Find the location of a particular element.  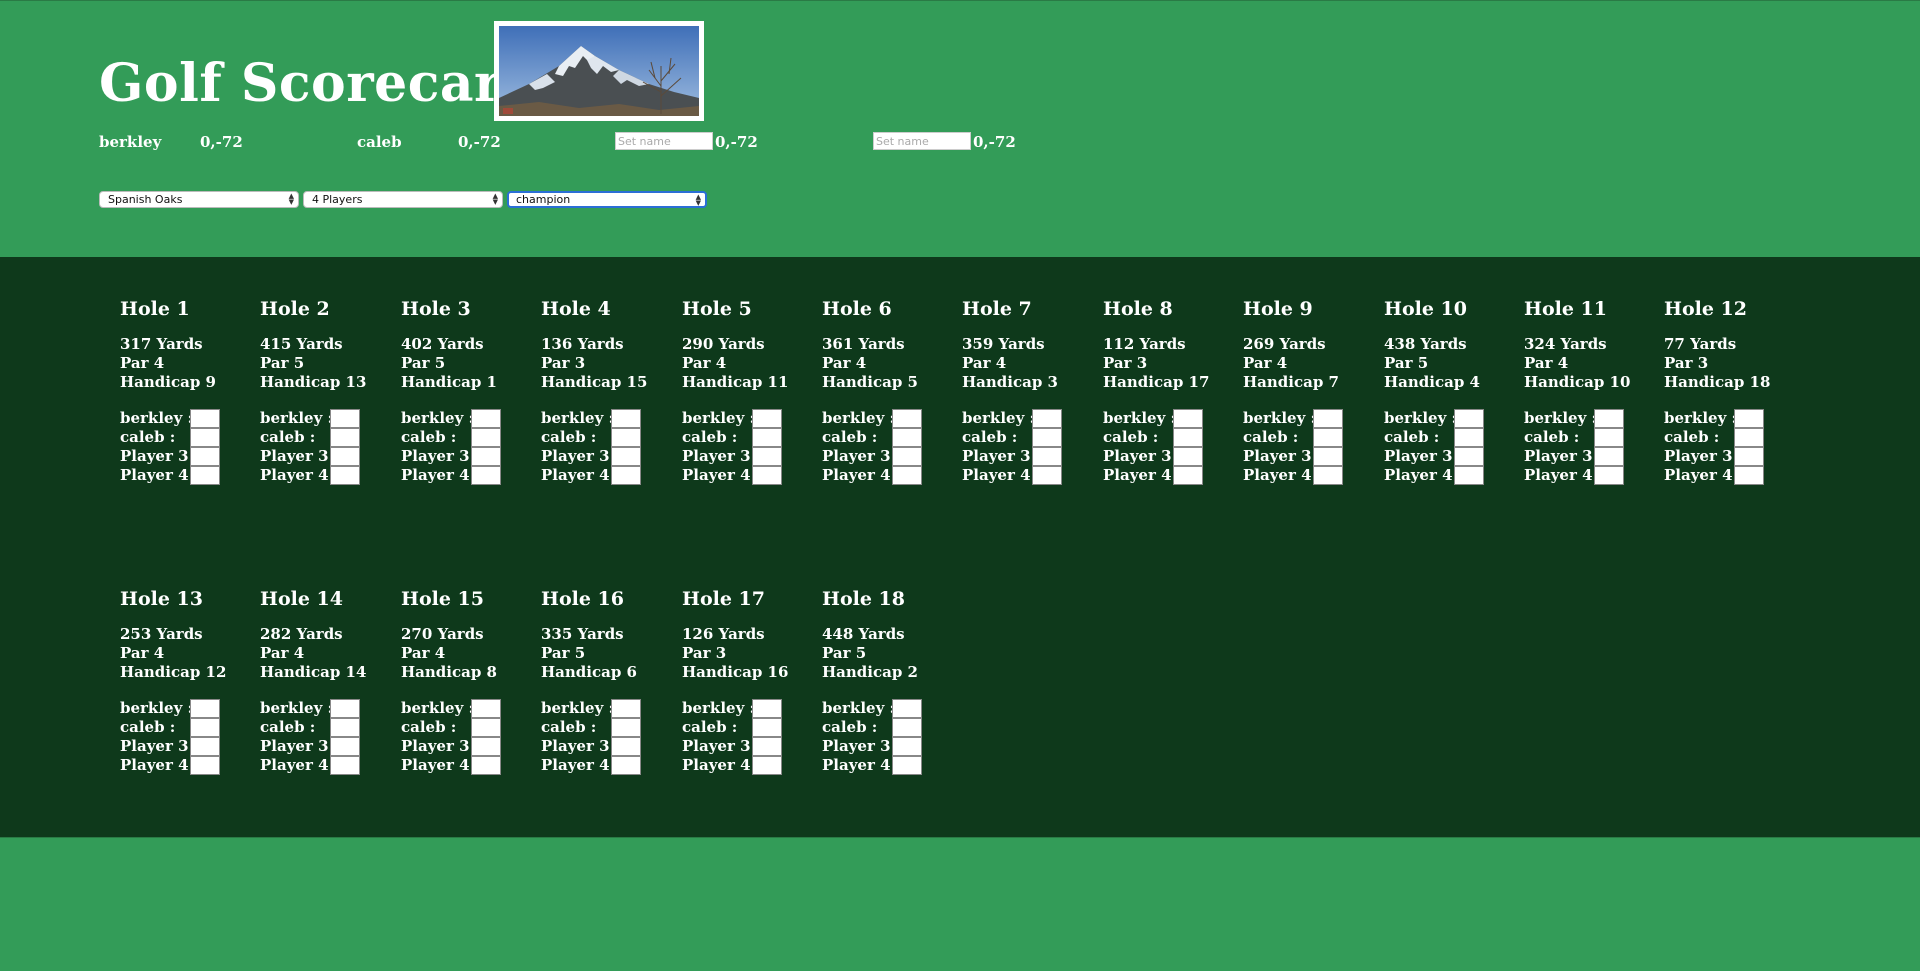

hole-handicap: Handicap 9 is located at coordinates (168, 382).